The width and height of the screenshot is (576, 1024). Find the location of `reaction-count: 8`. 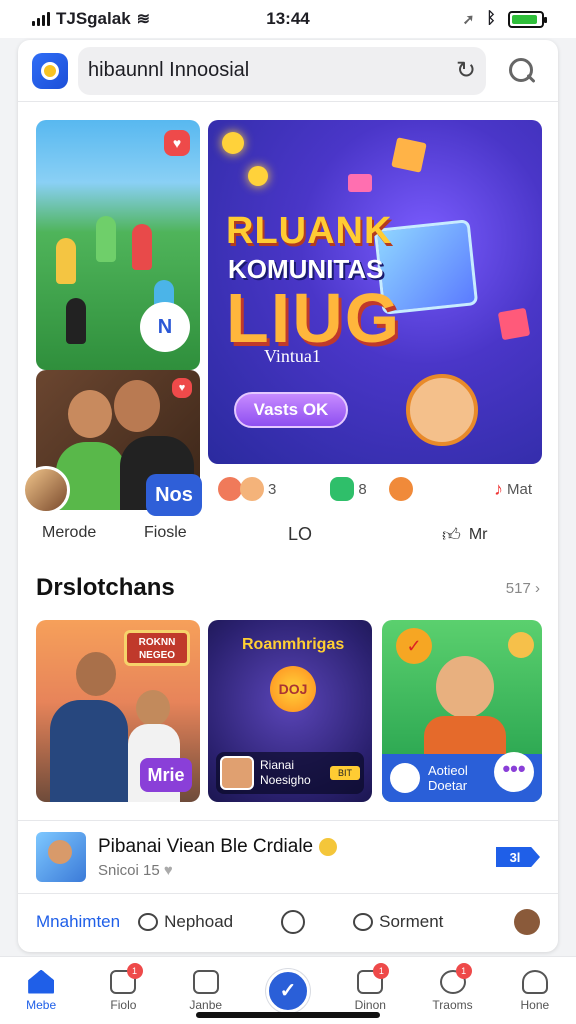

reaction-count: 8 is located at coordinates (362, 489).